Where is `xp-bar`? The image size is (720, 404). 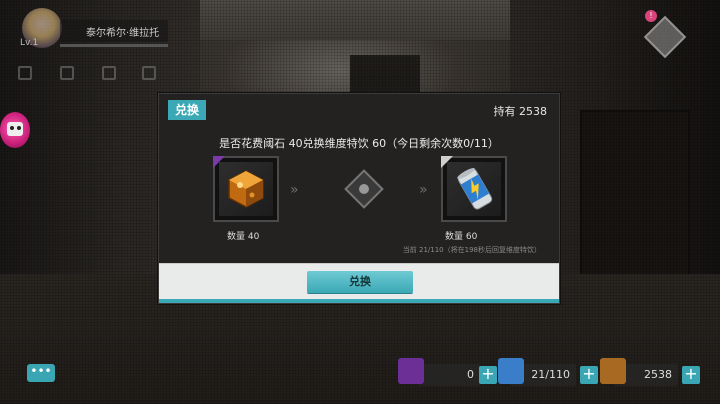
xp-bar is located at coordinates (114, 45).